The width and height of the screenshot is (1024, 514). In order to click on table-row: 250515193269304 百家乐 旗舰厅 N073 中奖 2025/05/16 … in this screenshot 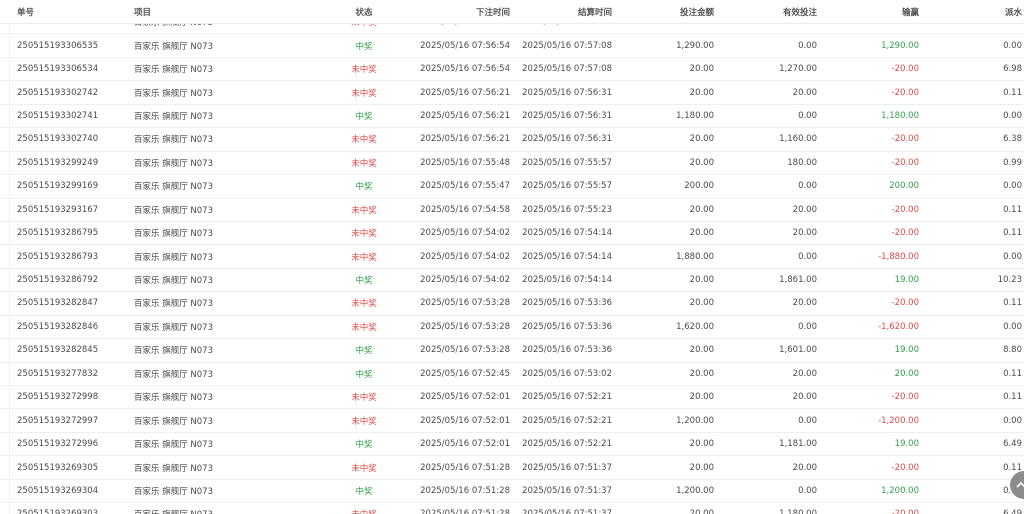, I will do `click(512, 491)`.